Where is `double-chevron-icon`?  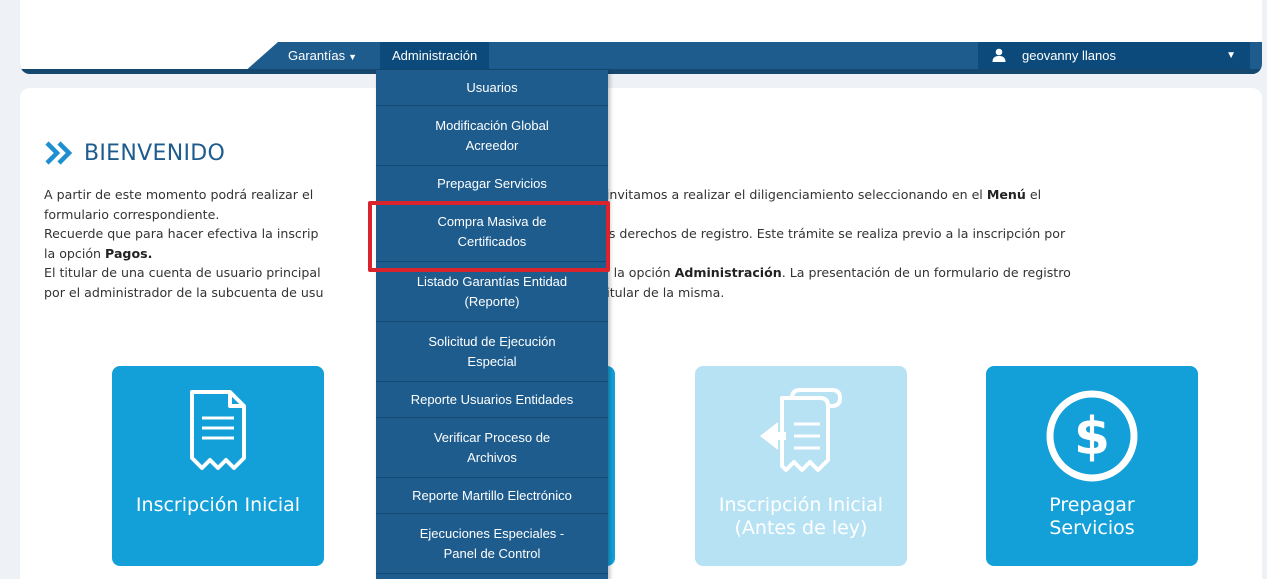 double-chevron-icon is located at coordinates (59, 153).